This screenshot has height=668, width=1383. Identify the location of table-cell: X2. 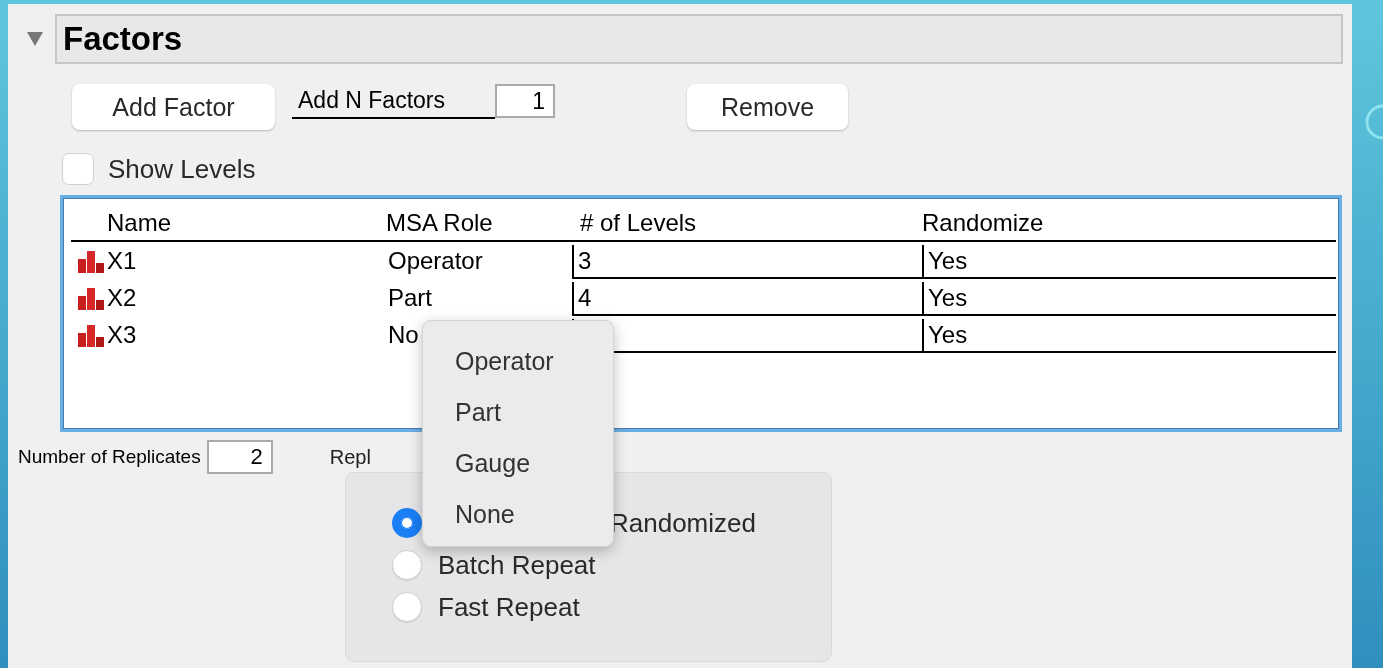
(122, 297).